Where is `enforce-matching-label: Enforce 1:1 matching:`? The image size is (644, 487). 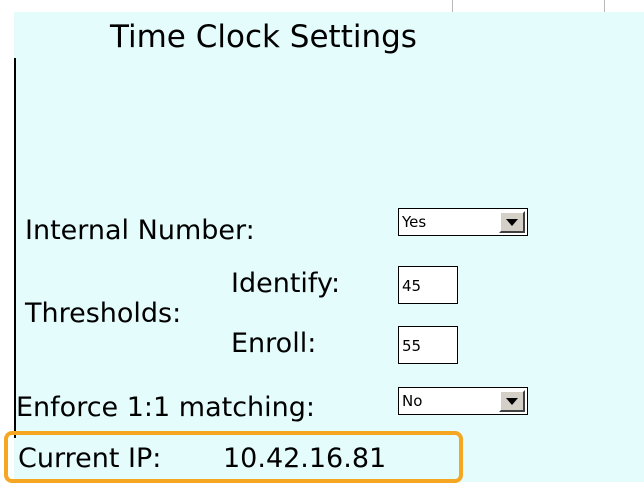 enforce-matching-label: Enforce 1:1 matching: is located at coordinates (166, 407).